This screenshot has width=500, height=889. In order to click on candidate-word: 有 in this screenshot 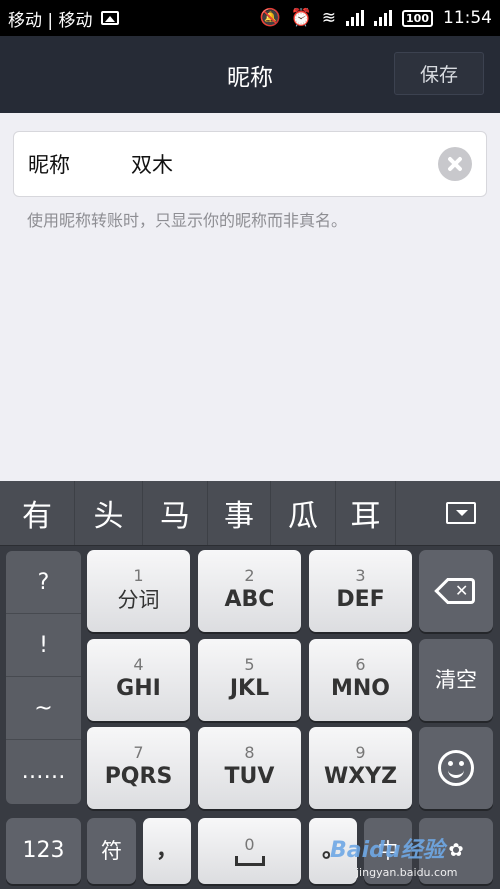, I will do `click(37, 513)`.